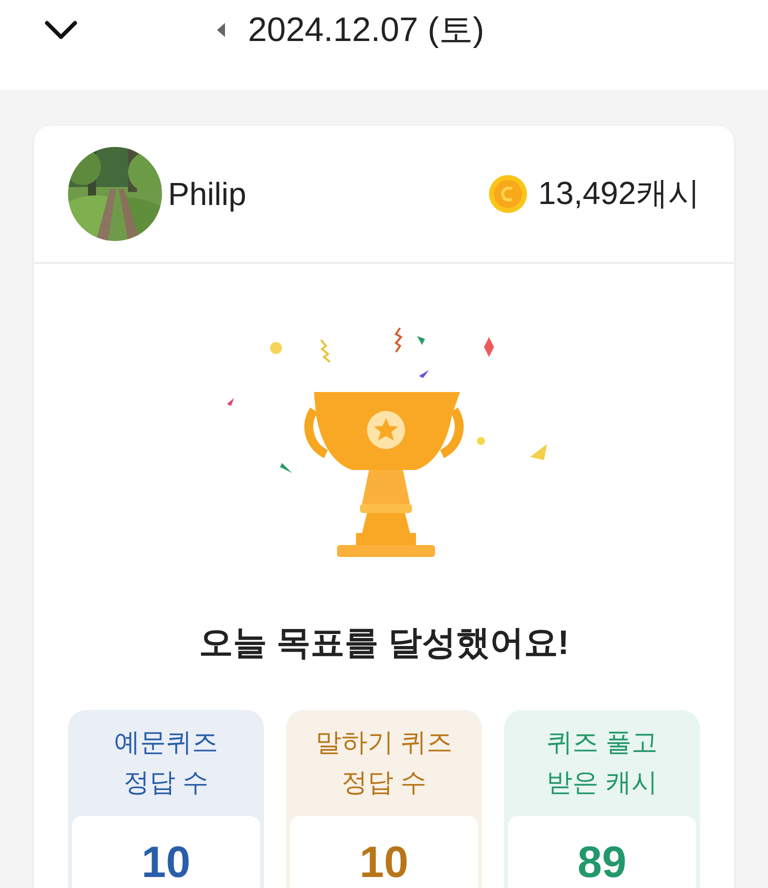  What do you see at coordinates (166, 762) in the screenshot?
I see `stat-label: 예문퀴즈 정답 수` at bounding box center [166, 762].